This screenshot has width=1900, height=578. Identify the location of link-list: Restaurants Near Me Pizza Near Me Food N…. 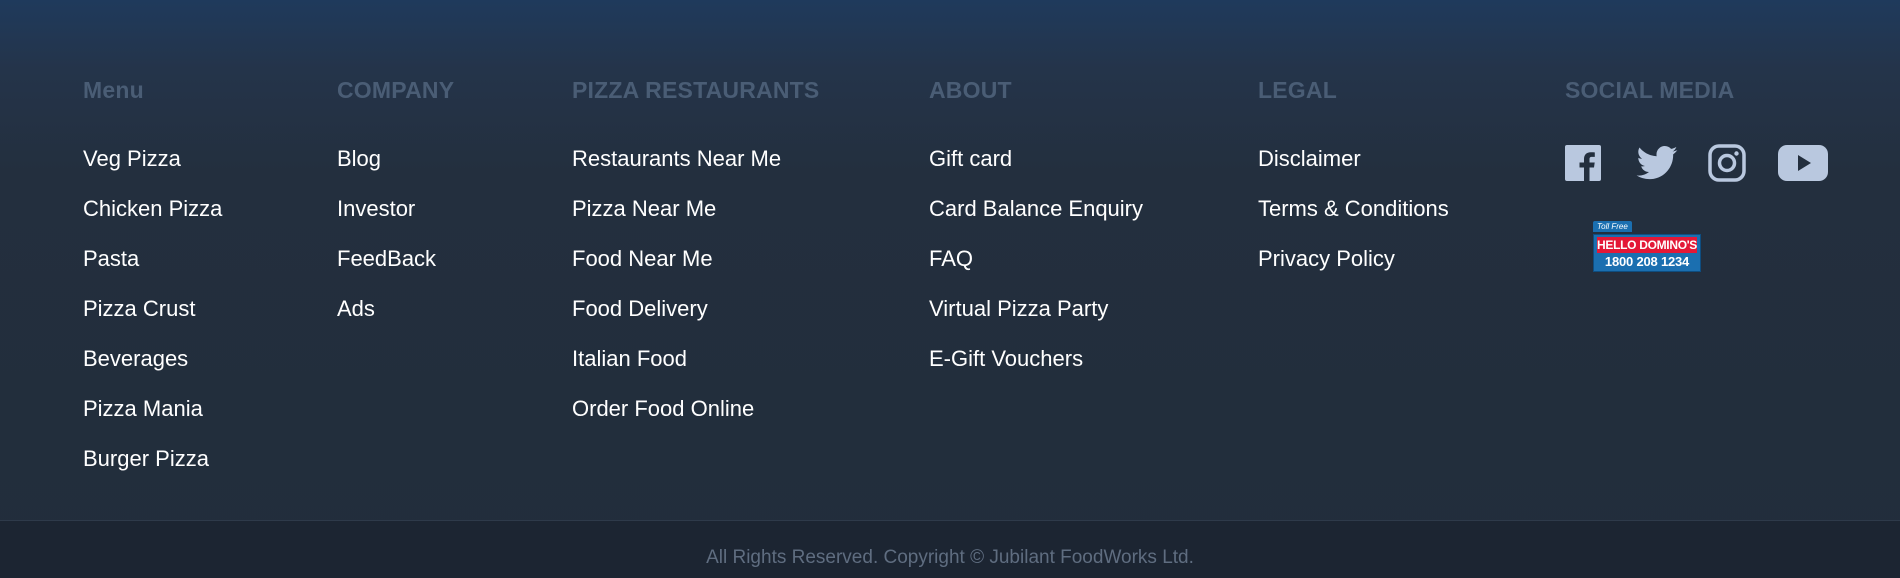
(695, 297).